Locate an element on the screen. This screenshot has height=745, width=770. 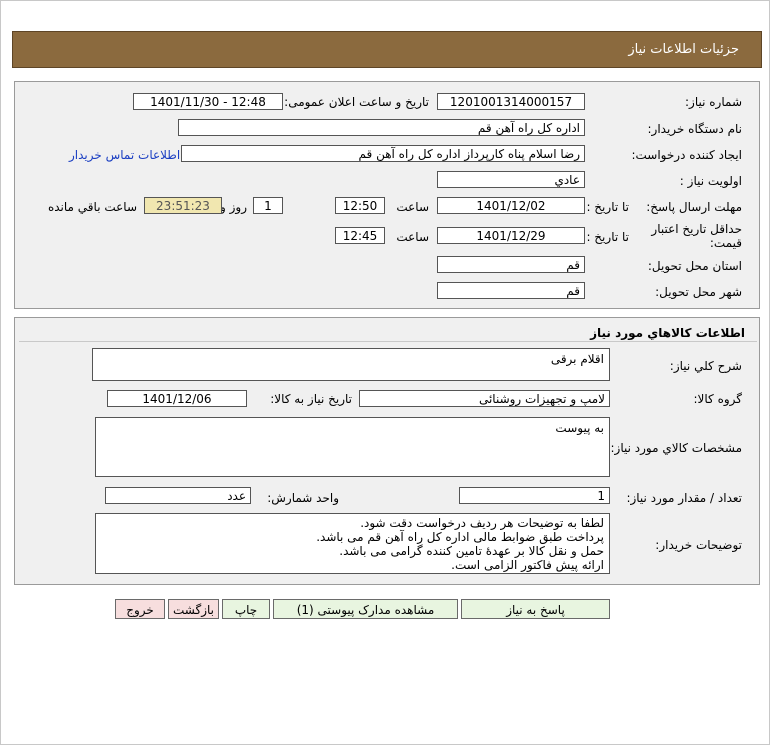
days-label: روز و is located at coordinates (233, 207).